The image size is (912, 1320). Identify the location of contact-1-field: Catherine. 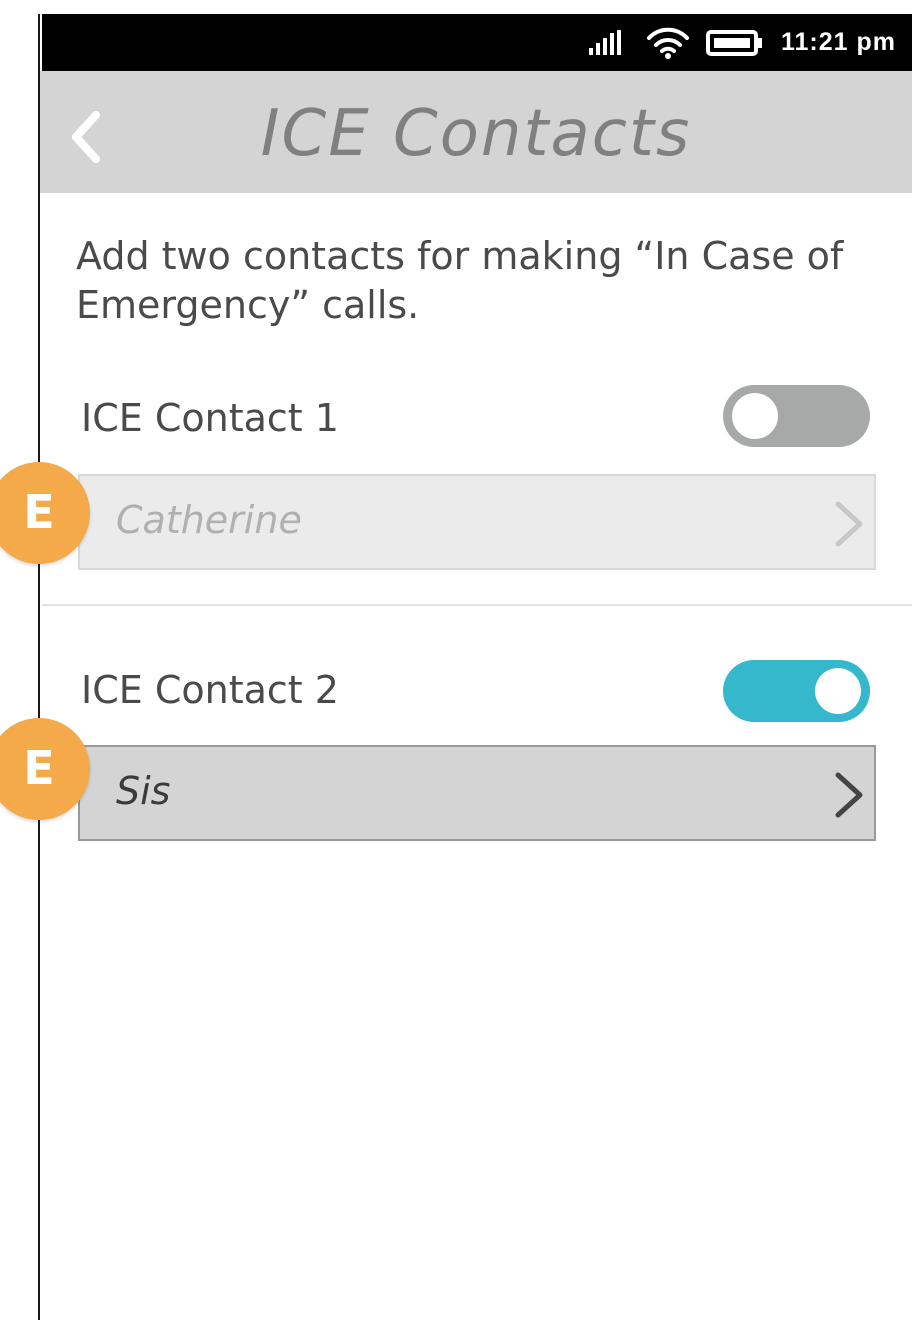
(477, 522).